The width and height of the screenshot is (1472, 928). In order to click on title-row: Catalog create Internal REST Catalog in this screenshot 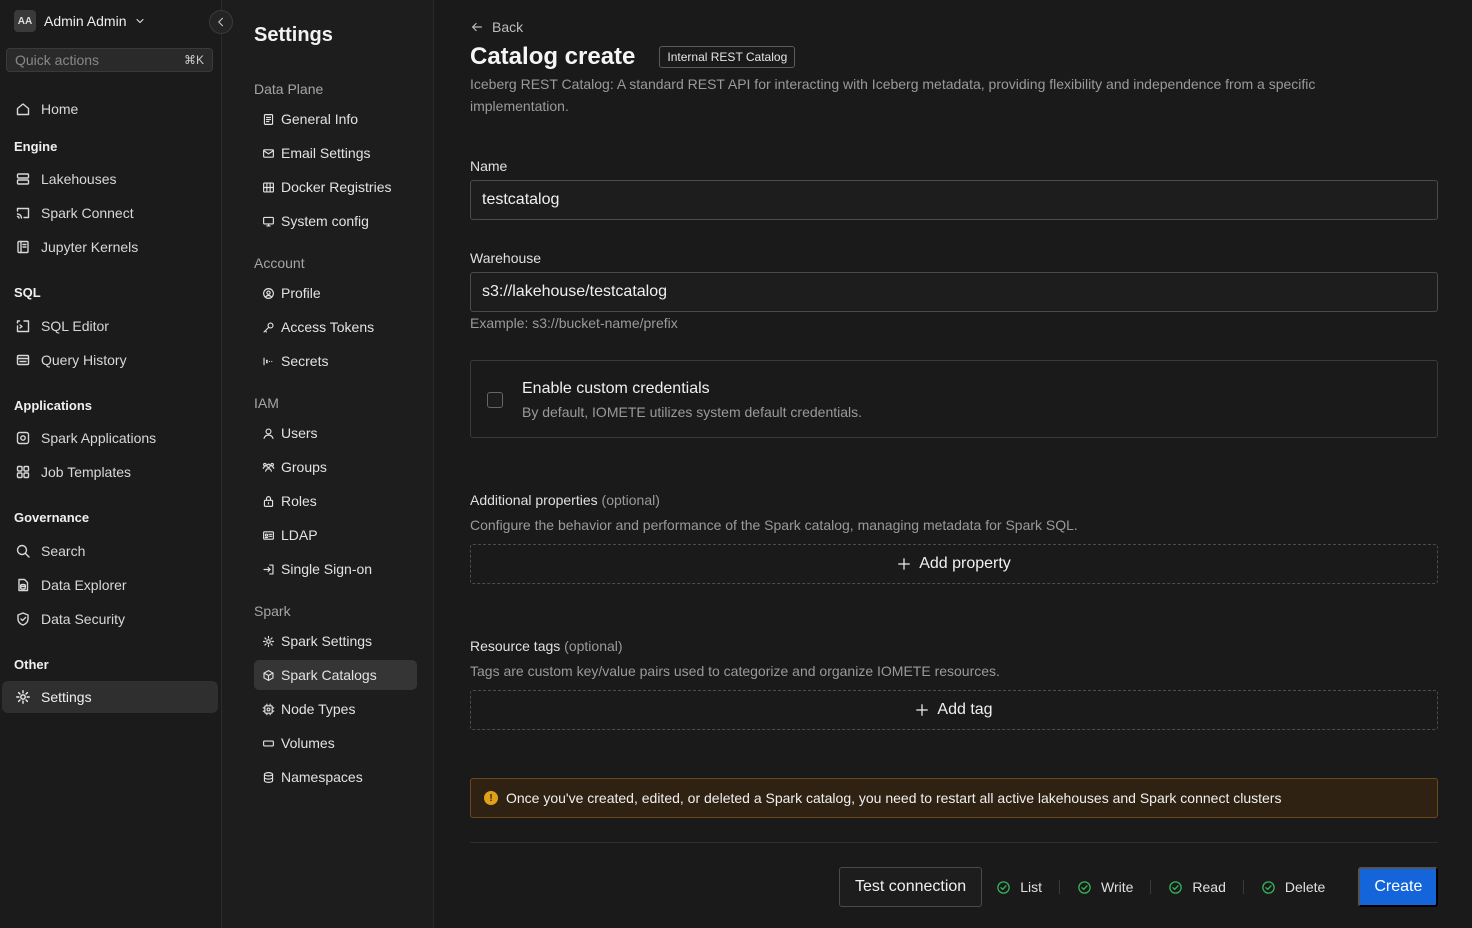, I will do `click(633, 57)`.